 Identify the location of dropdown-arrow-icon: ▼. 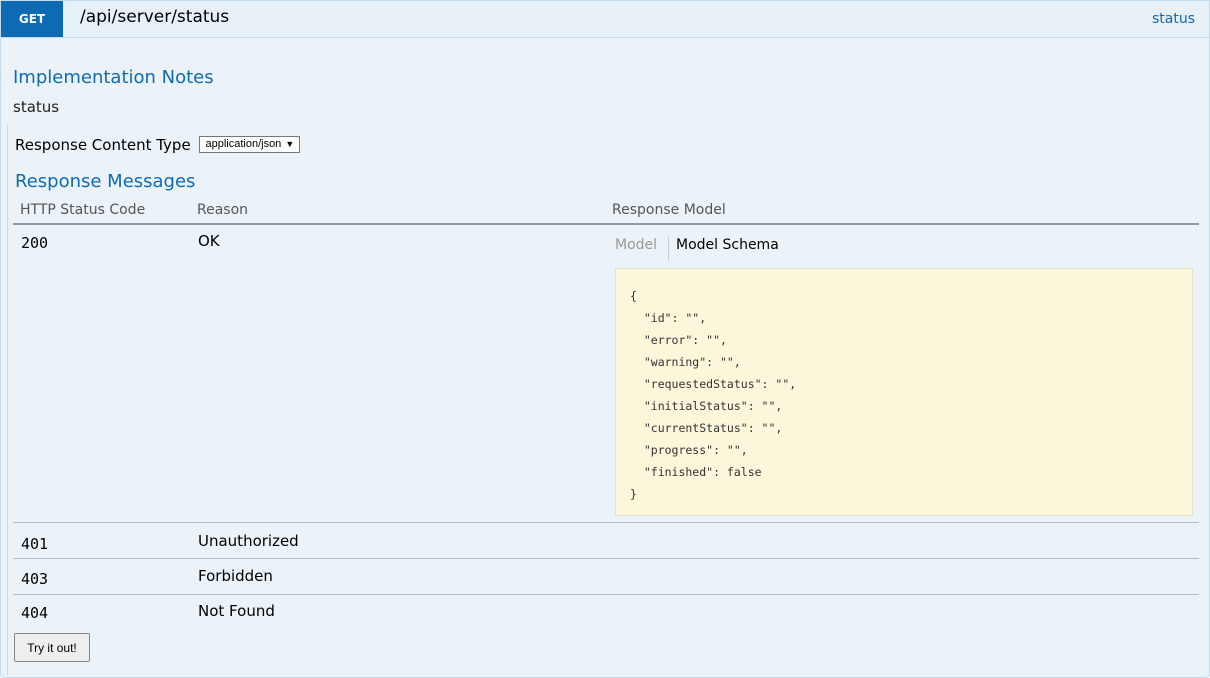
(290, 144).